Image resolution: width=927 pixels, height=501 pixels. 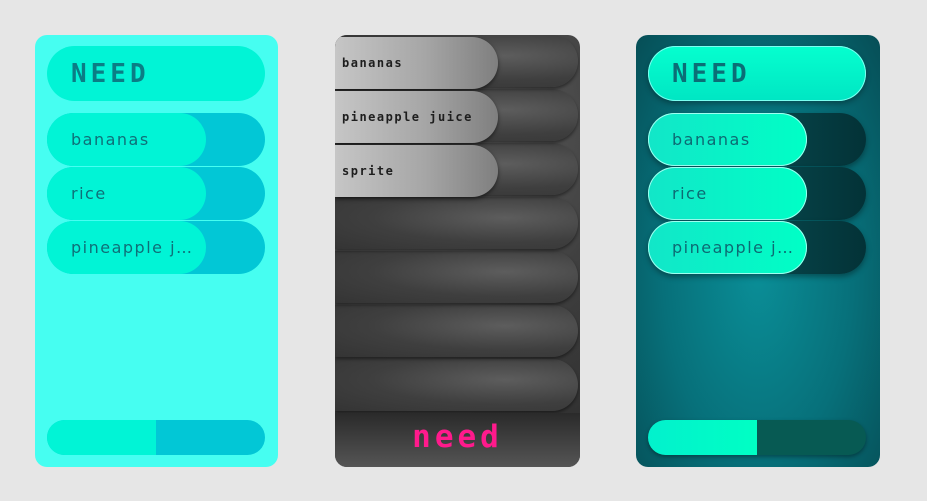 I want to click on footer-title: need, so click(x=457, y=437).